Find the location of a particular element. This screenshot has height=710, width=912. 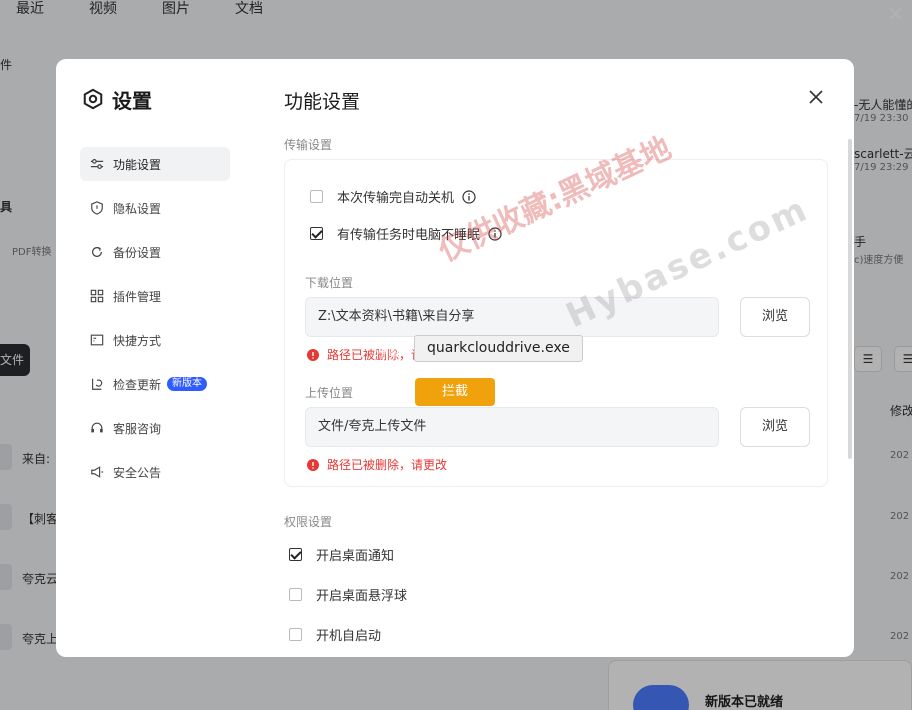

grid-icon is located at coordinates (97, 296).